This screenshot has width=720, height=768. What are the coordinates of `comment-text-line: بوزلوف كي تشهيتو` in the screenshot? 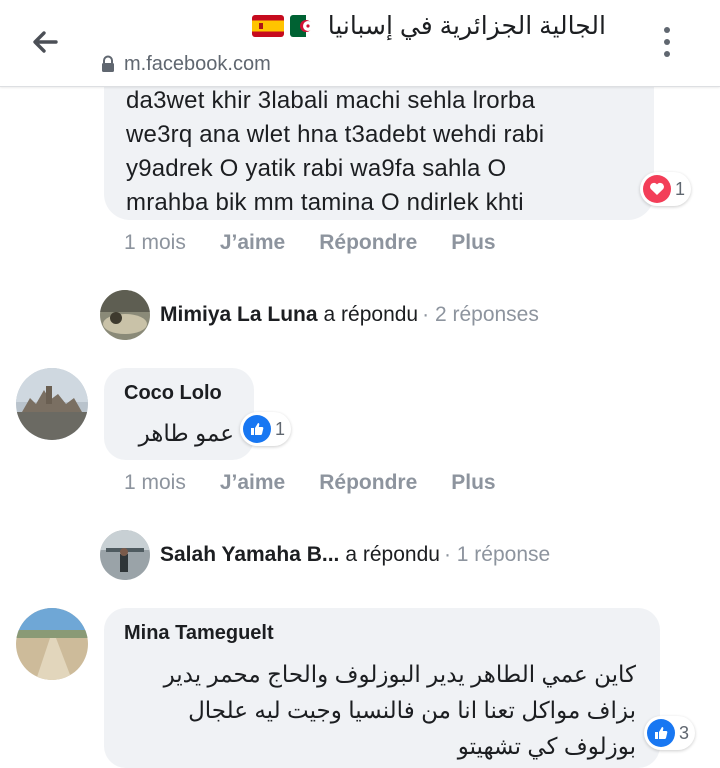 It's located at (546, 746).